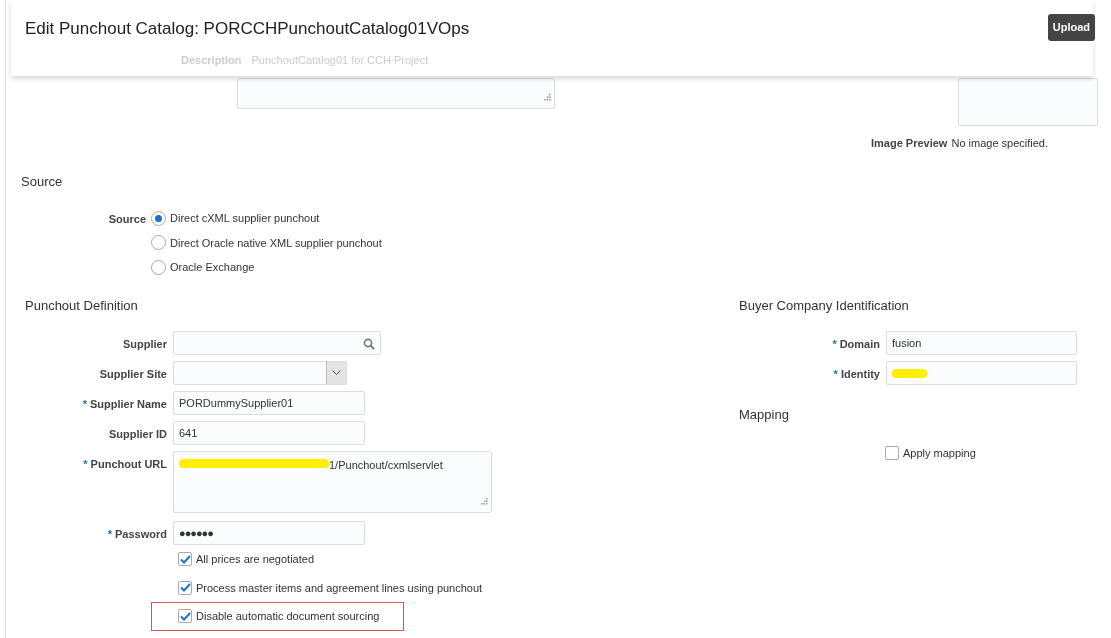  Describe the element at coordinates (277, 343) in the screenshot. I see `search-field` at that location.